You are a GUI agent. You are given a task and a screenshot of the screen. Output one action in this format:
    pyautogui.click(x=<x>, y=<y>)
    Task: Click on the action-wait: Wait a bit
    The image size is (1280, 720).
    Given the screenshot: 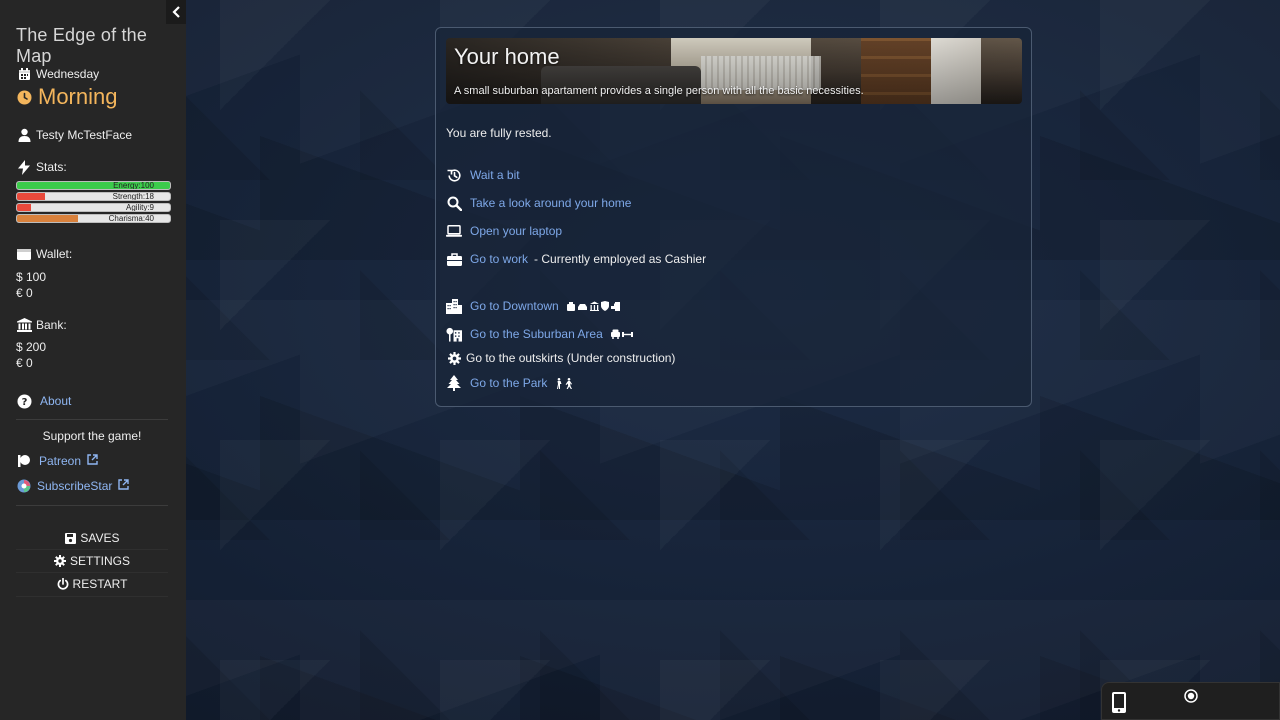 What is the action you would take?
    pyautogui.click(x=483, y=175)
    